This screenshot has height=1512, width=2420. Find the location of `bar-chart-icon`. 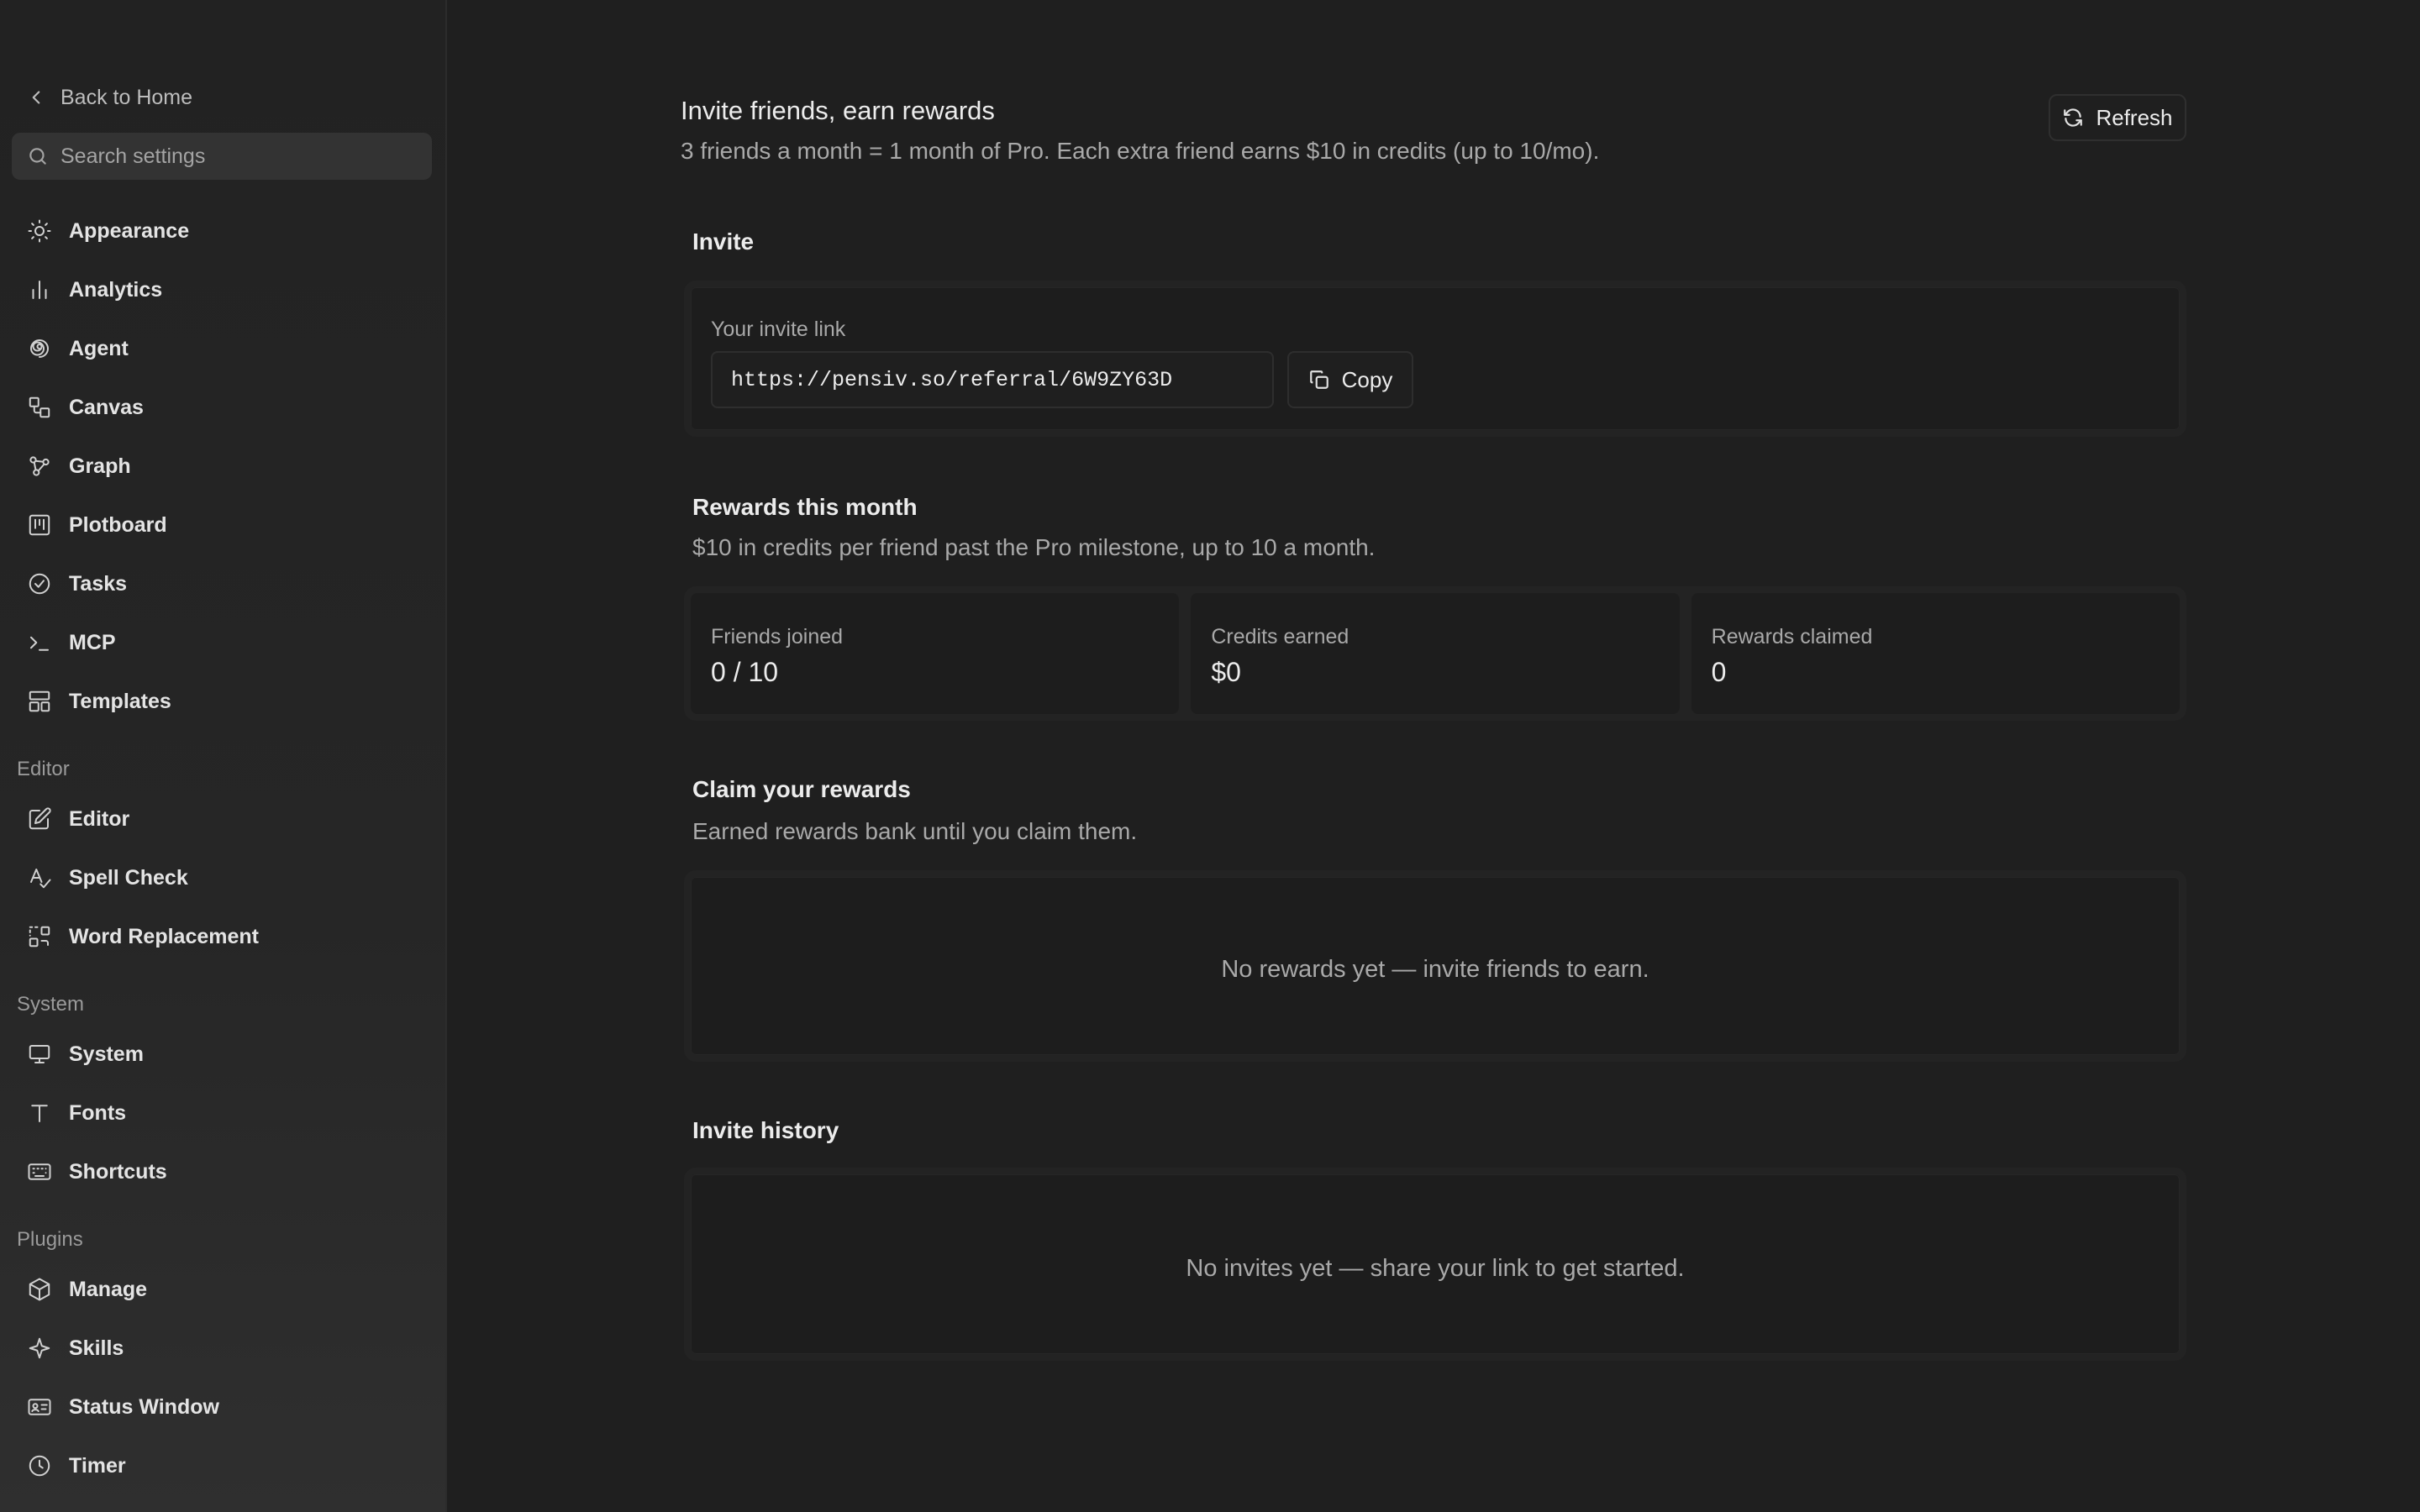

bar-chart-icon is located at coordinates (39, 290).